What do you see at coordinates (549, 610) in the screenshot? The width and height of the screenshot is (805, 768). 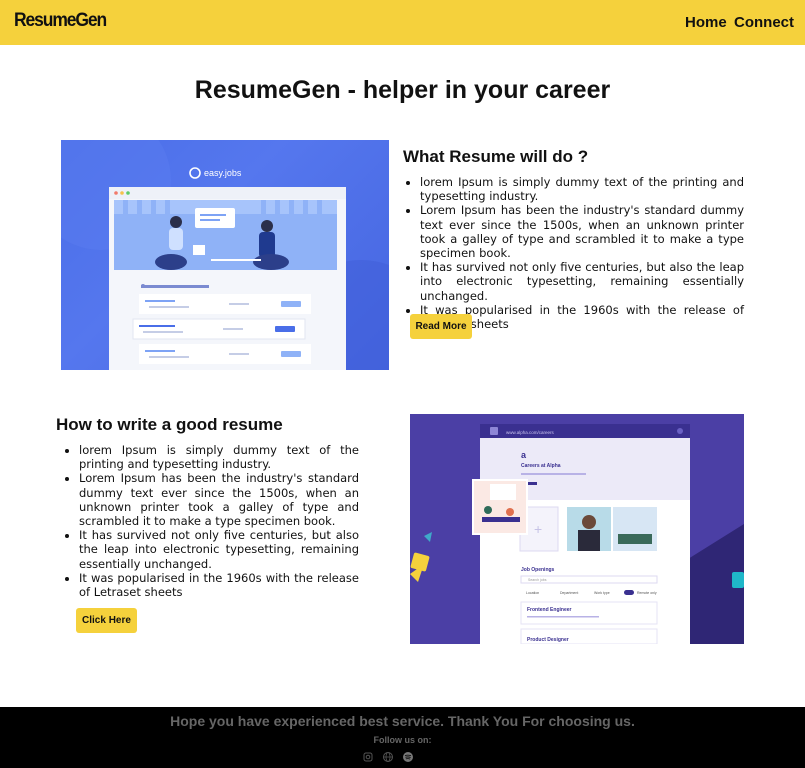 I see `job-title-1: Frontend Engineer` at bounding box center [549, 610].